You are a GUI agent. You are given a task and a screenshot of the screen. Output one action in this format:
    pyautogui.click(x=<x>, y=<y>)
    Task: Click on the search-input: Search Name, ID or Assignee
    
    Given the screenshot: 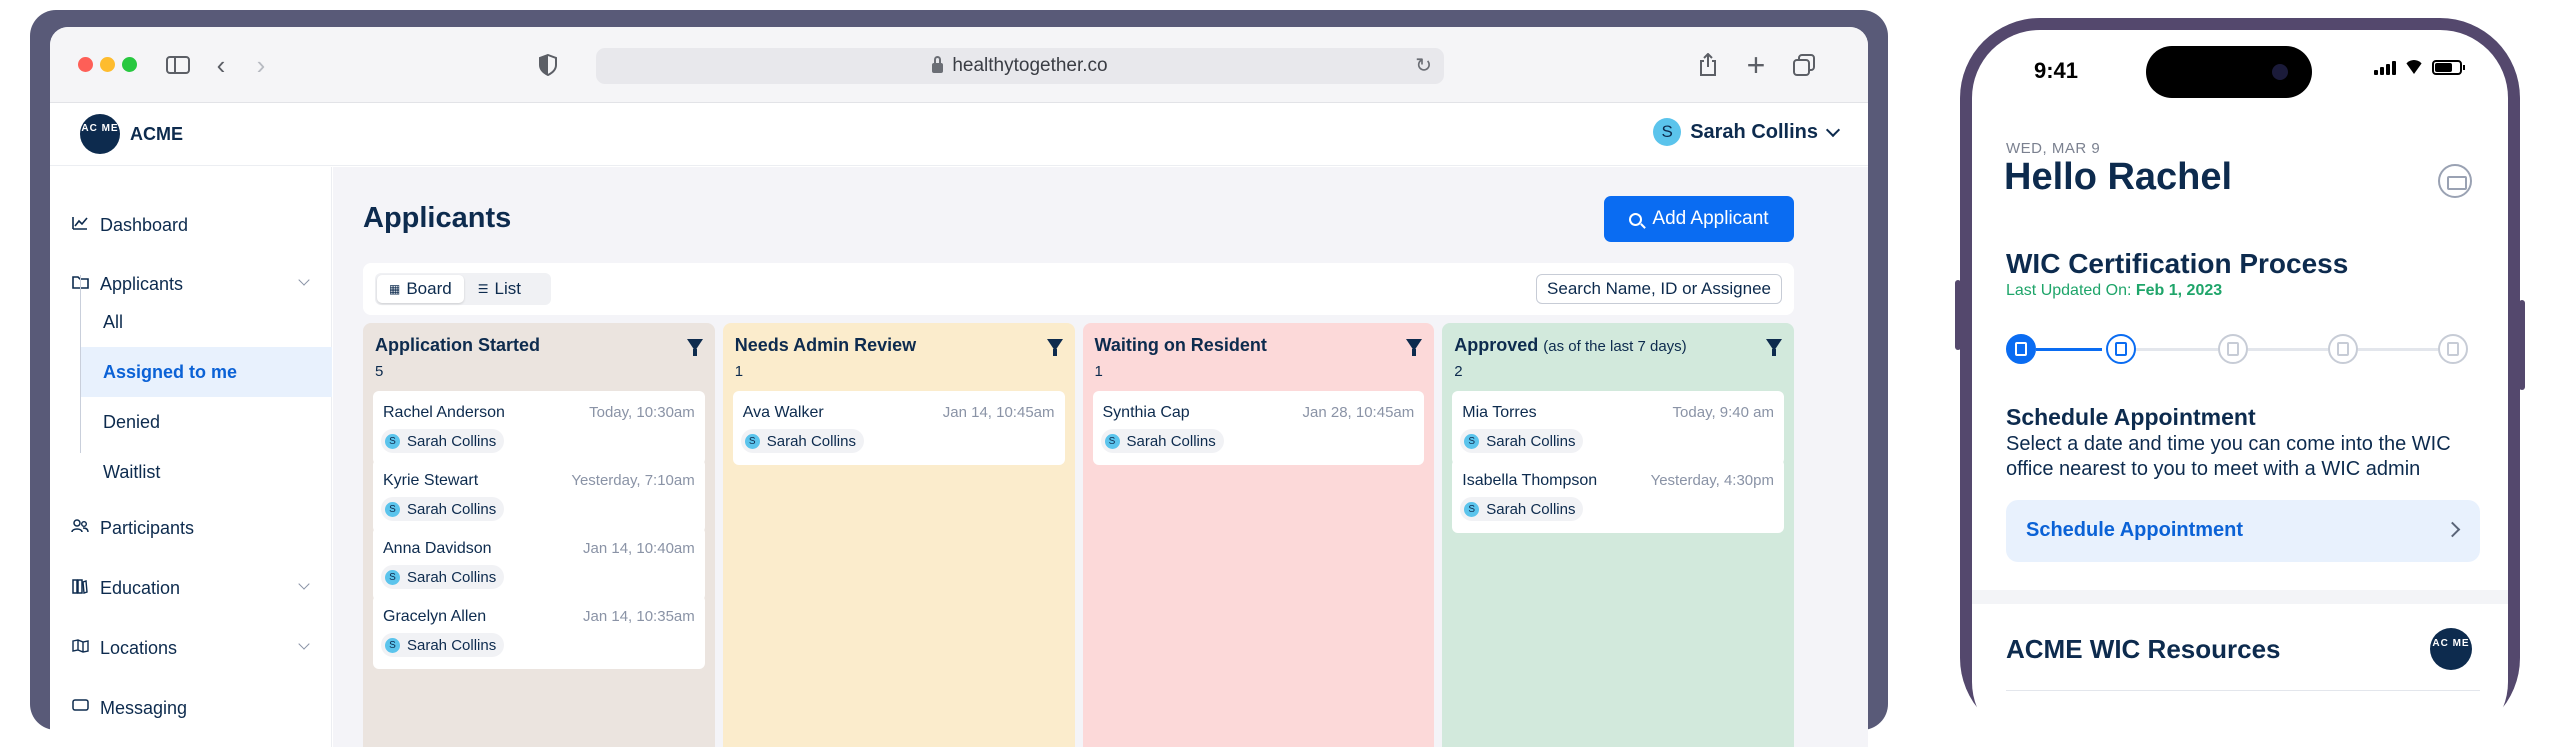 What is the action you would take?
    pyautogui.click(x=1659, y=289)
    